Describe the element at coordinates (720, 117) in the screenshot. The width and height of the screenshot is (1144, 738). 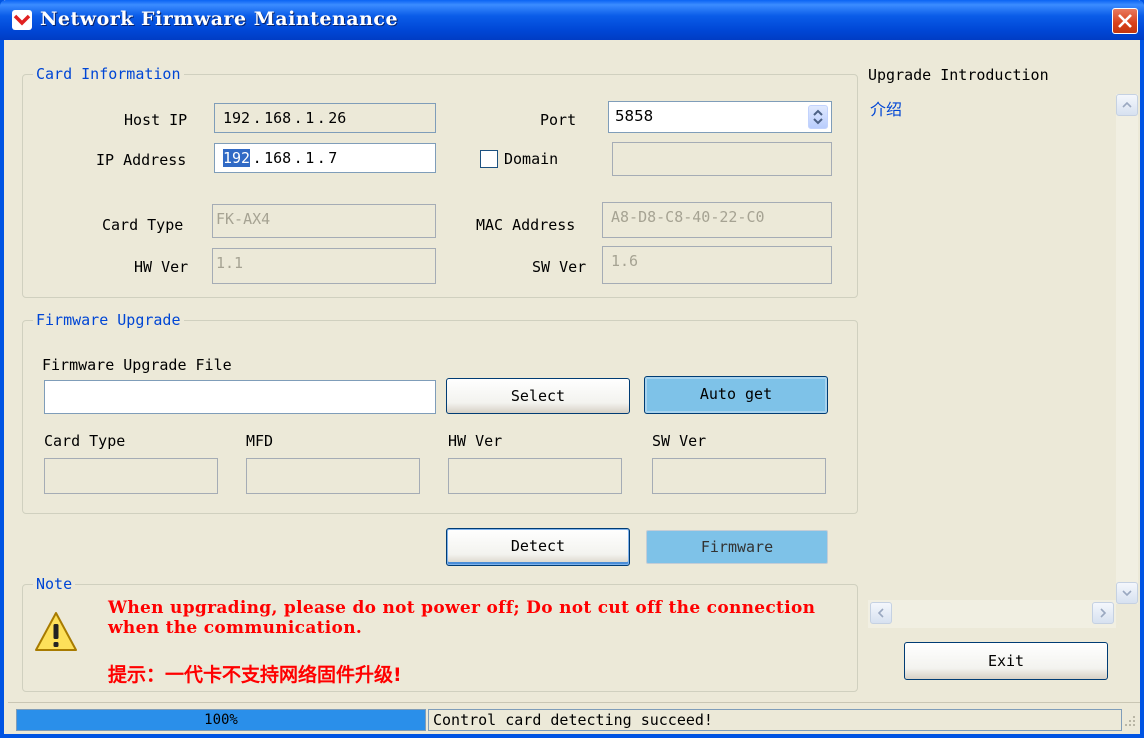
I see `port-spinbox: 5858` at that location.